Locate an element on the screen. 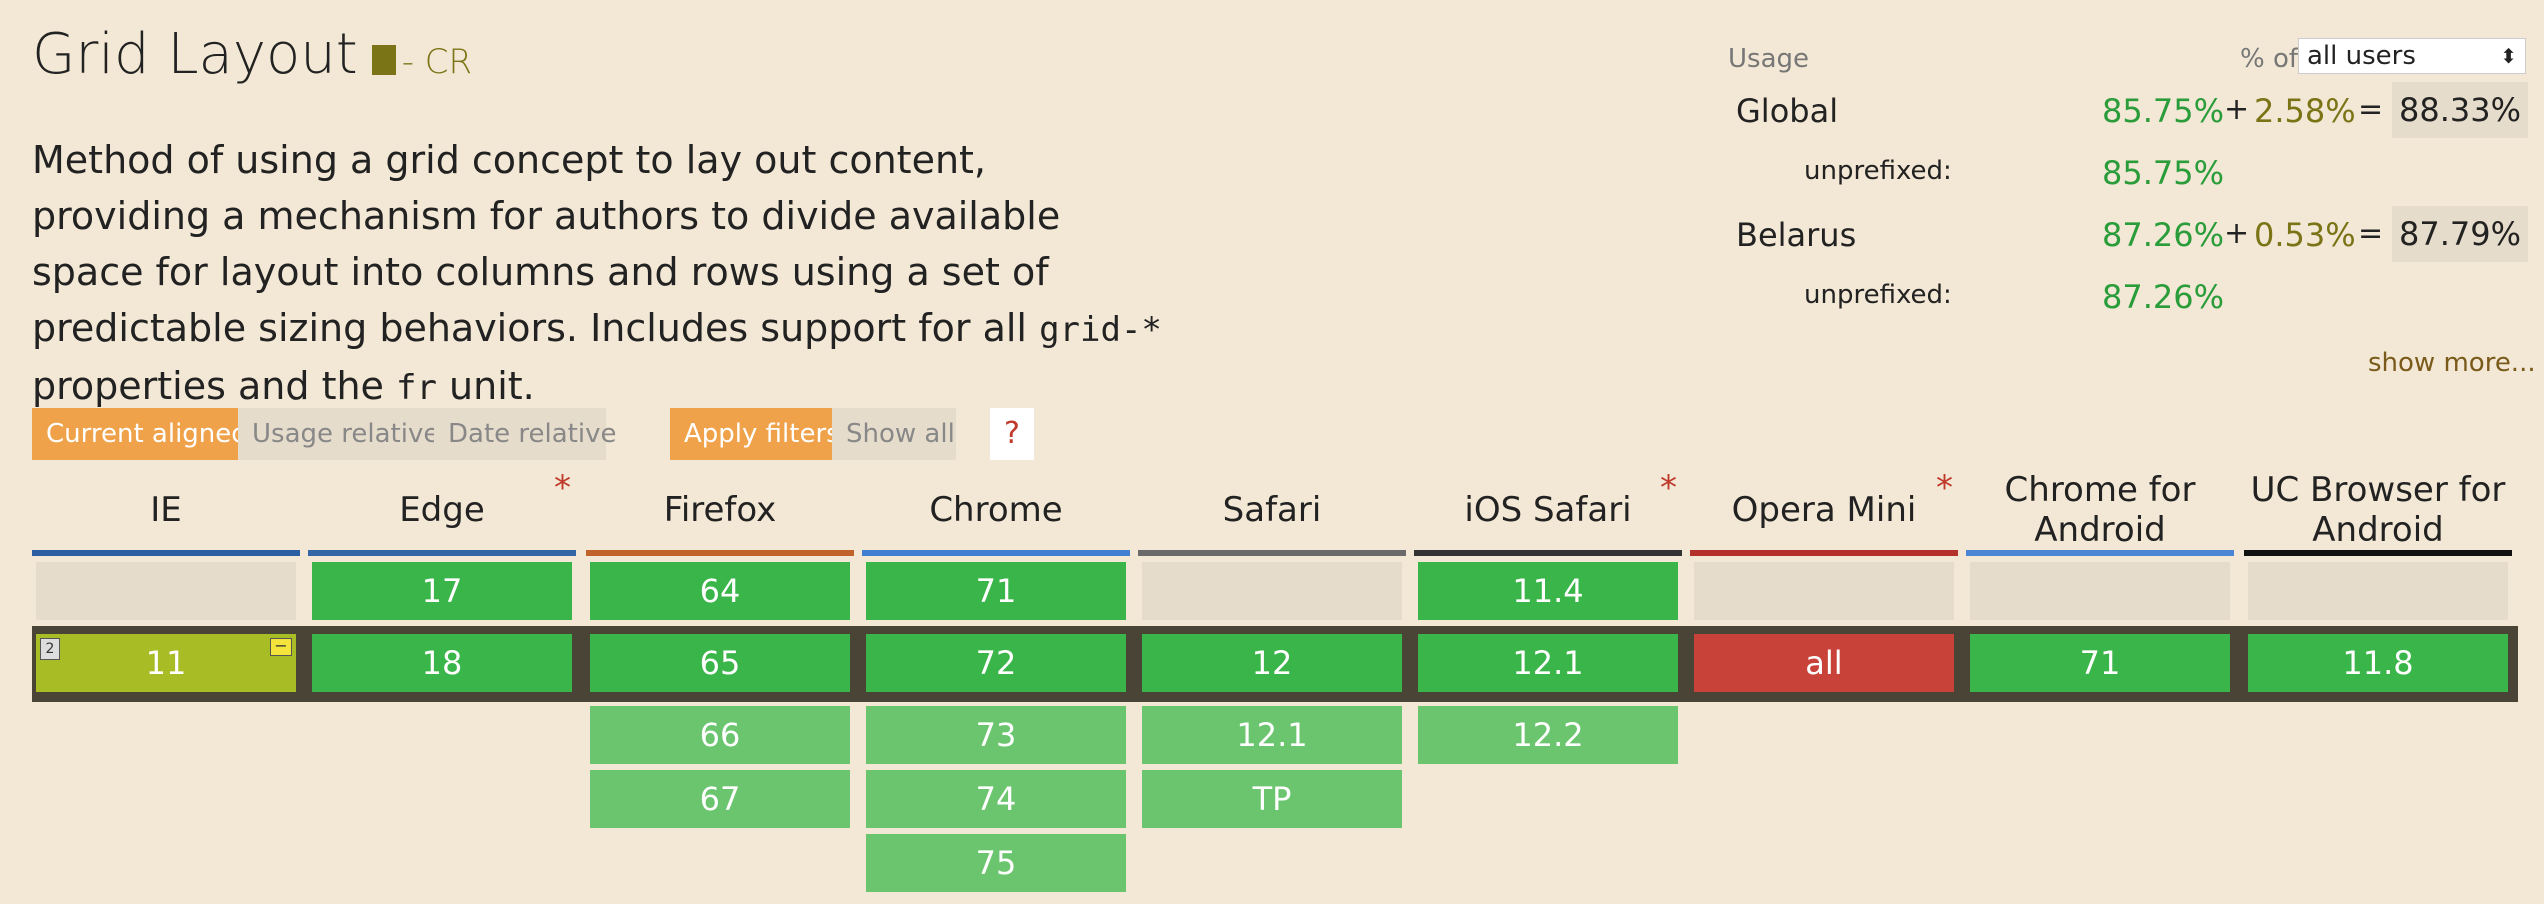 This screenshot has height=904, width=2544. browser-name-edge: Edge is located at coordinates (442, 510).